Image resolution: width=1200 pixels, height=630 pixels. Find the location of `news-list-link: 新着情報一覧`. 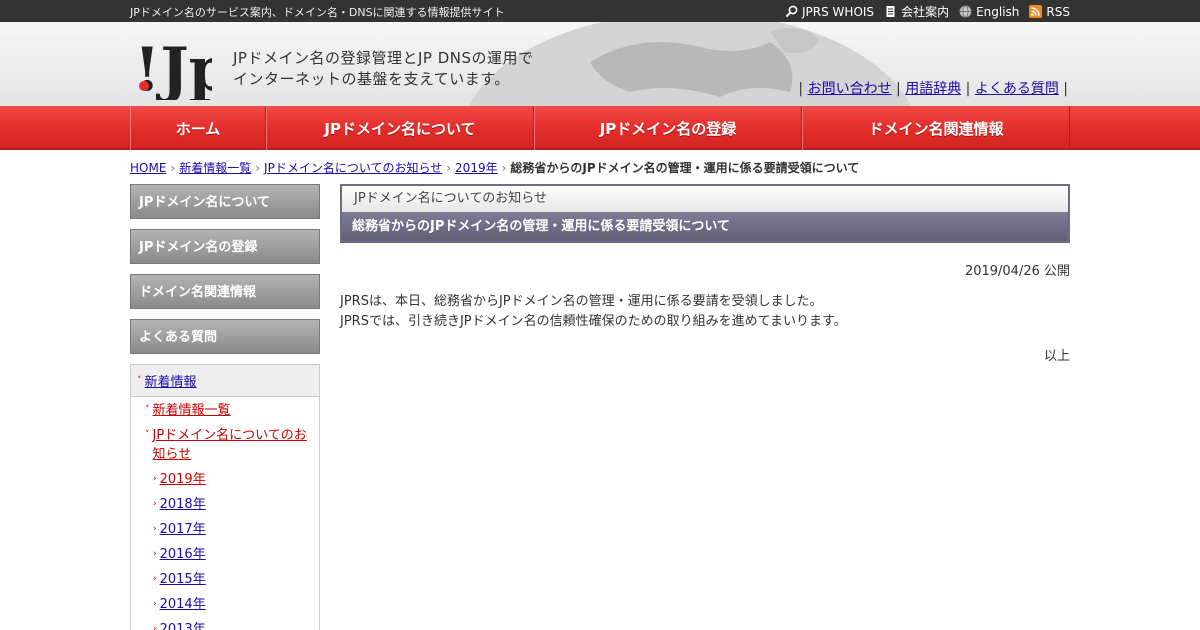

news-list-link: 新着情報一覧 is located at coordinates (192, 410).